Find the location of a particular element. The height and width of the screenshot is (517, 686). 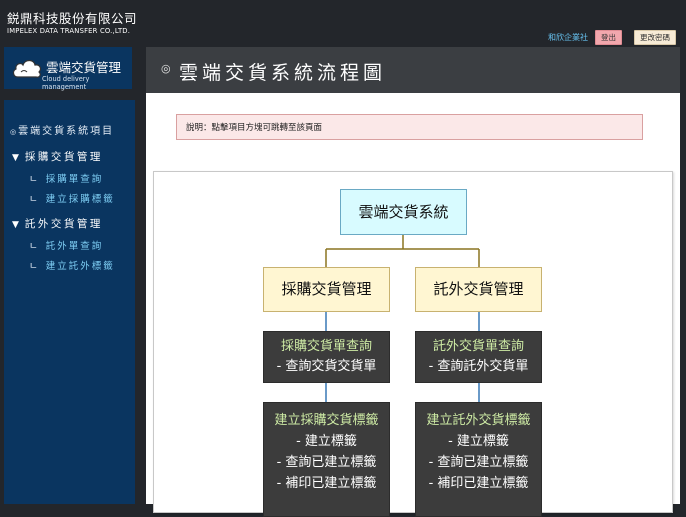

logo-subtitle: Cloud delivery management is located at coordinates (66, 83).